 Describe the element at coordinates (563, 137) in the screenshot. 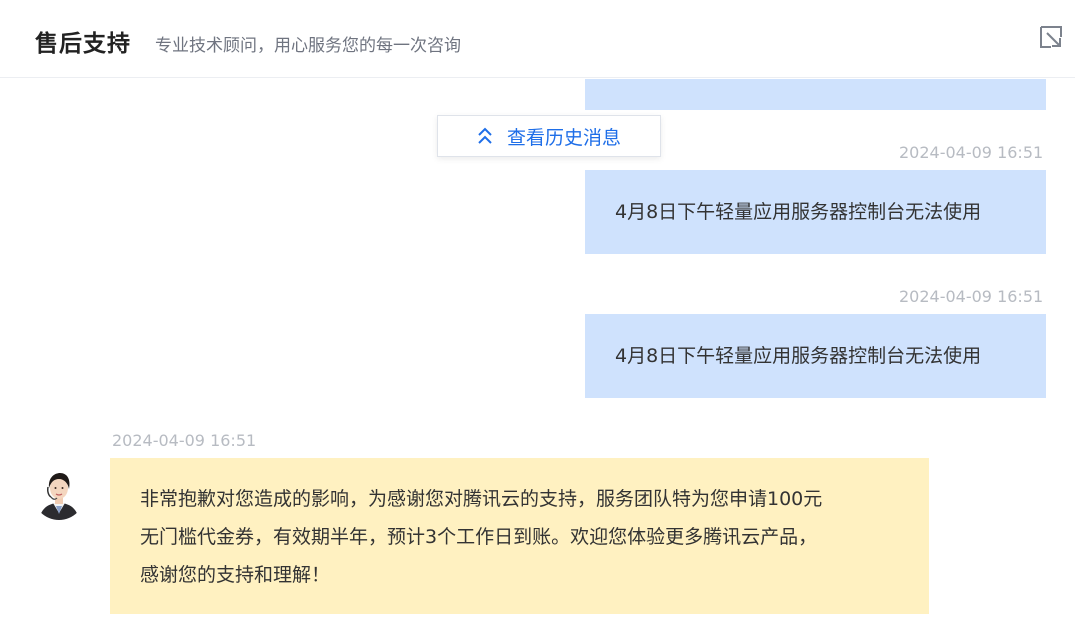

I see `view-history-label: 查看历史消息` at that location.